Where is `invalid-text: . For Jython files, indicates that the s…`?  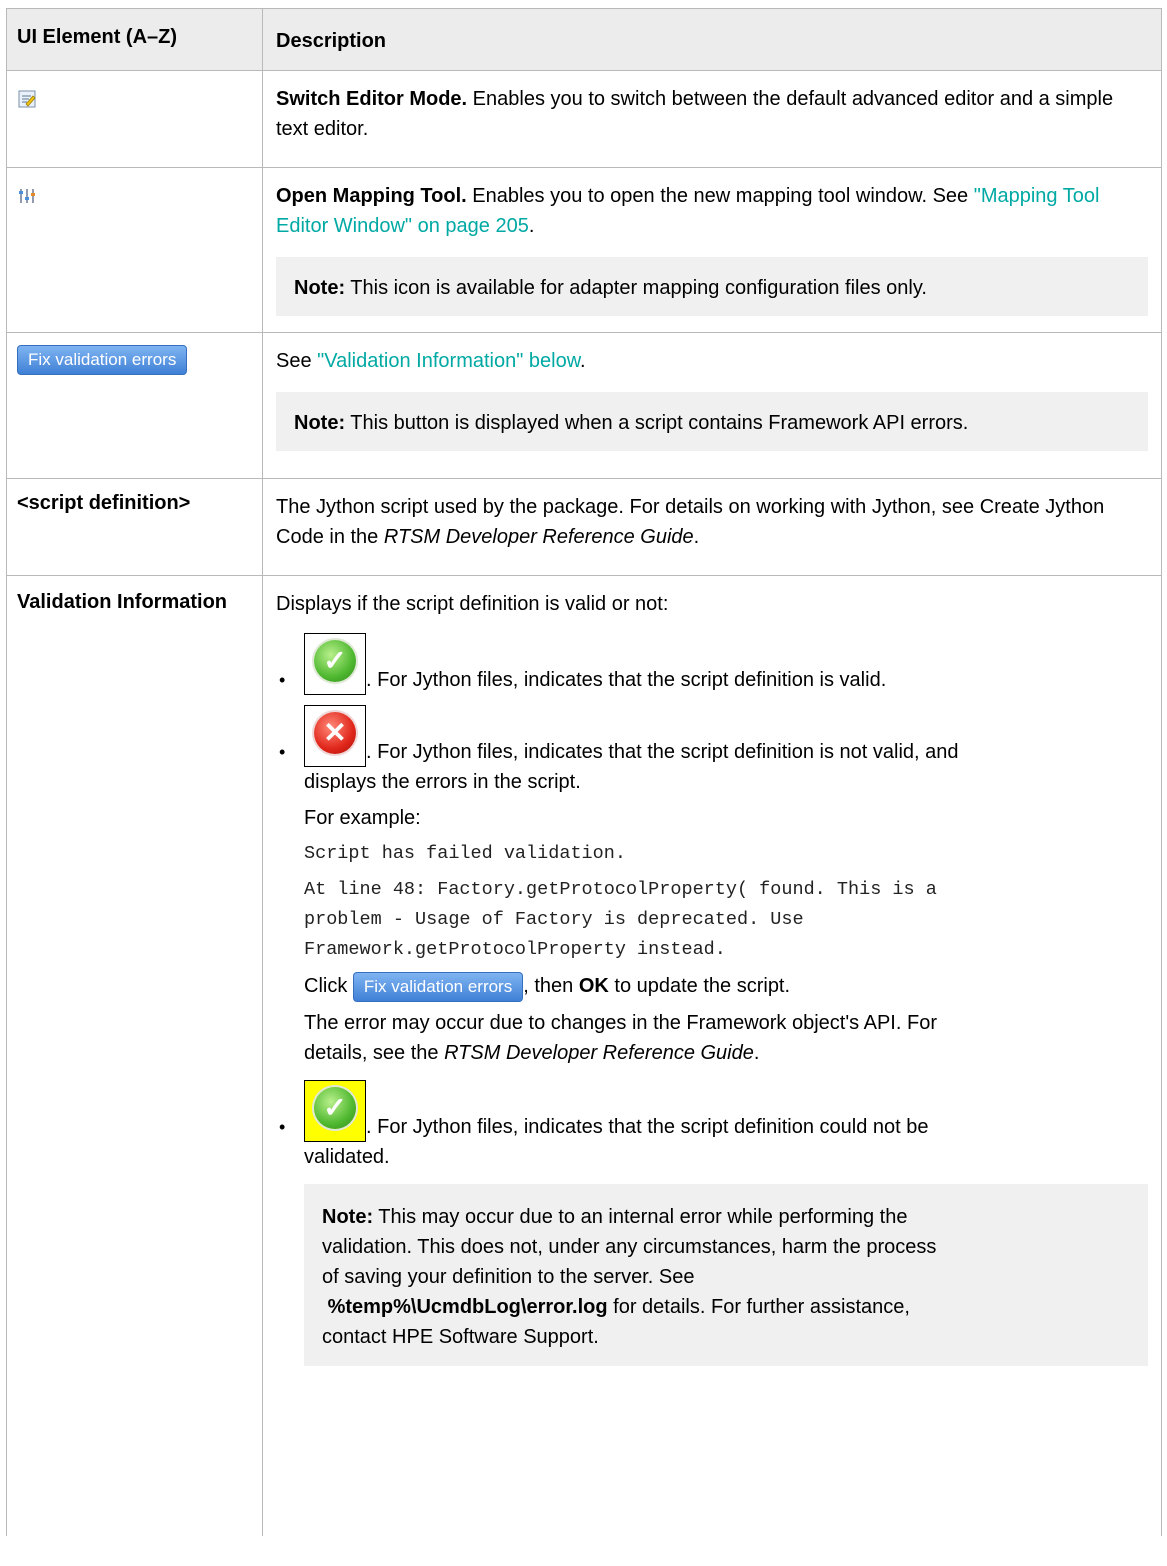
invalid-text: . For Jython files, indicates that the s… is located at coordinates (662, 752).